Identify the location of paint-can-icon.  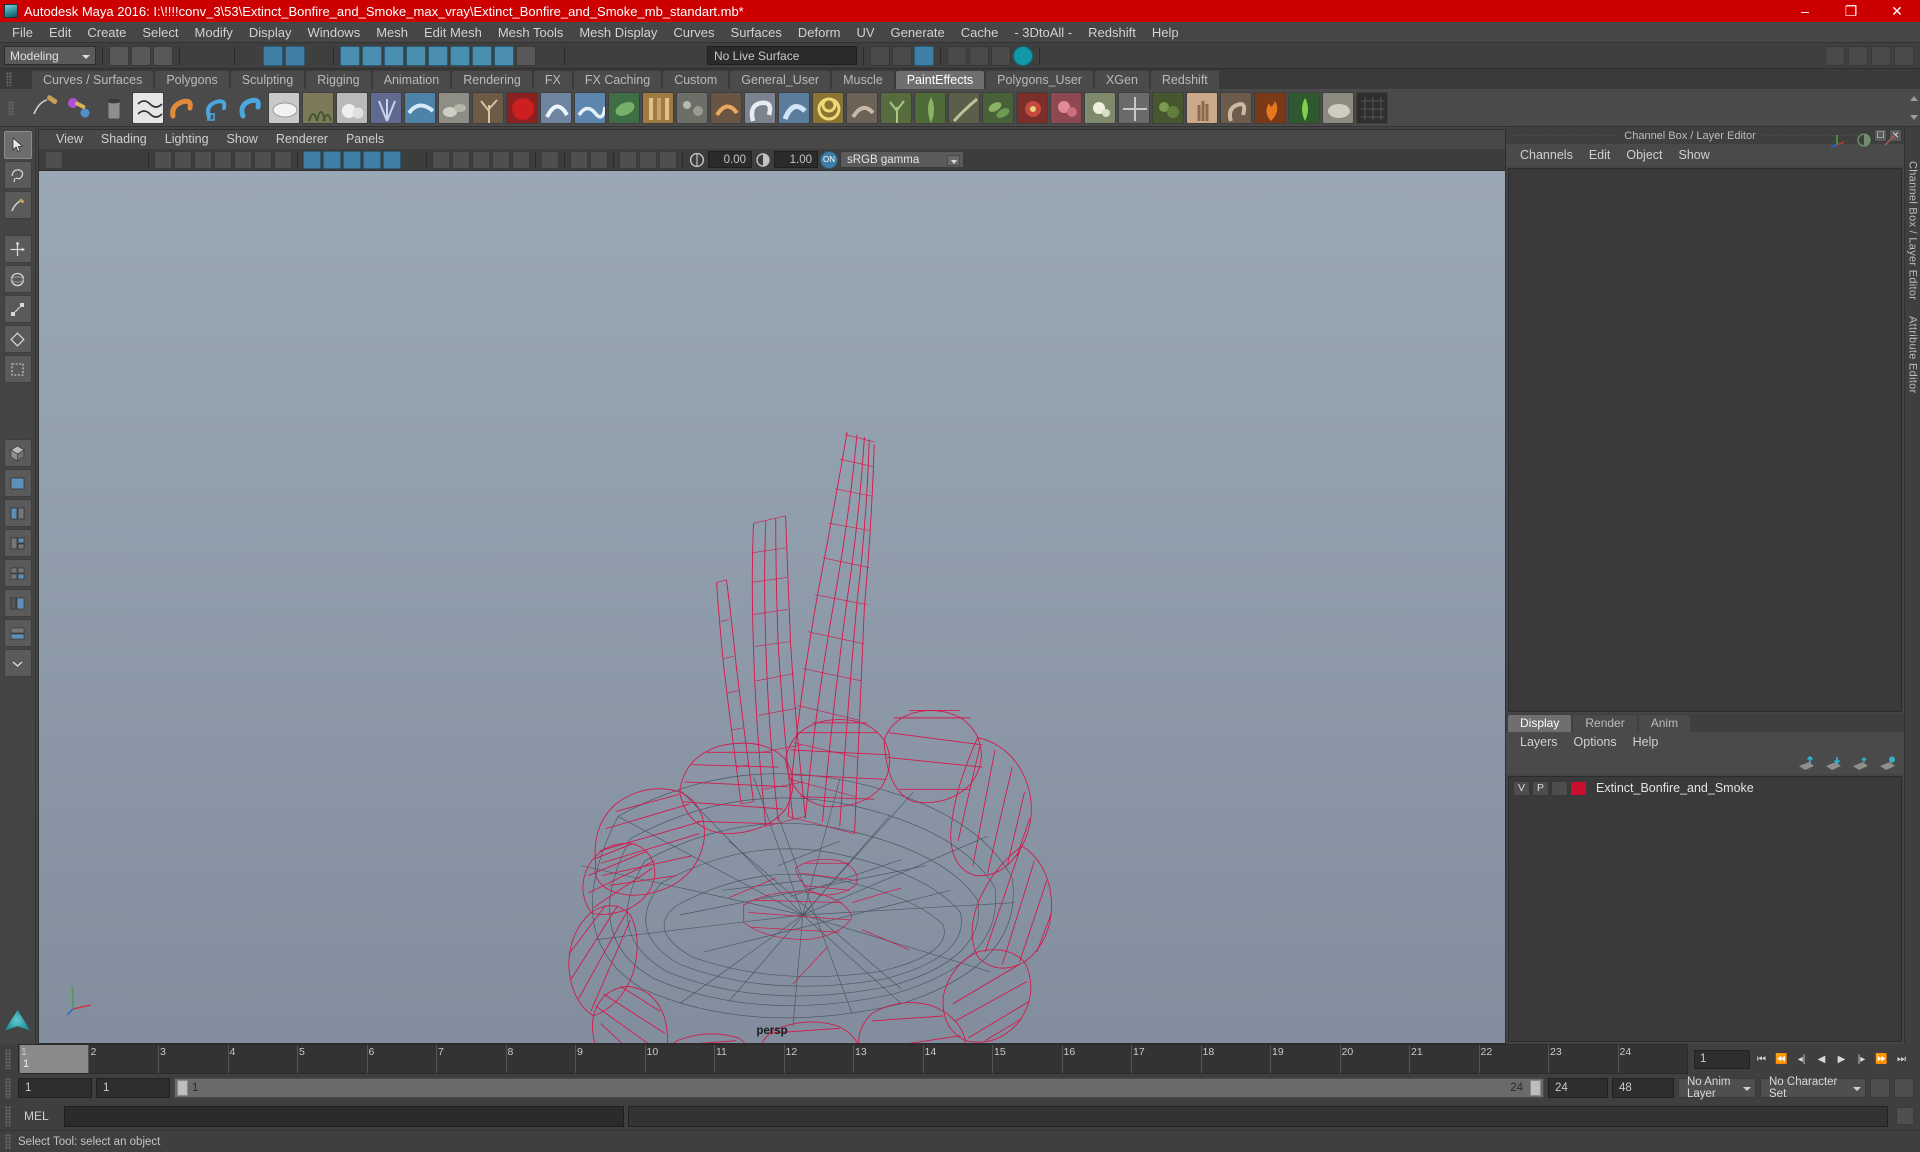
(114, 107).